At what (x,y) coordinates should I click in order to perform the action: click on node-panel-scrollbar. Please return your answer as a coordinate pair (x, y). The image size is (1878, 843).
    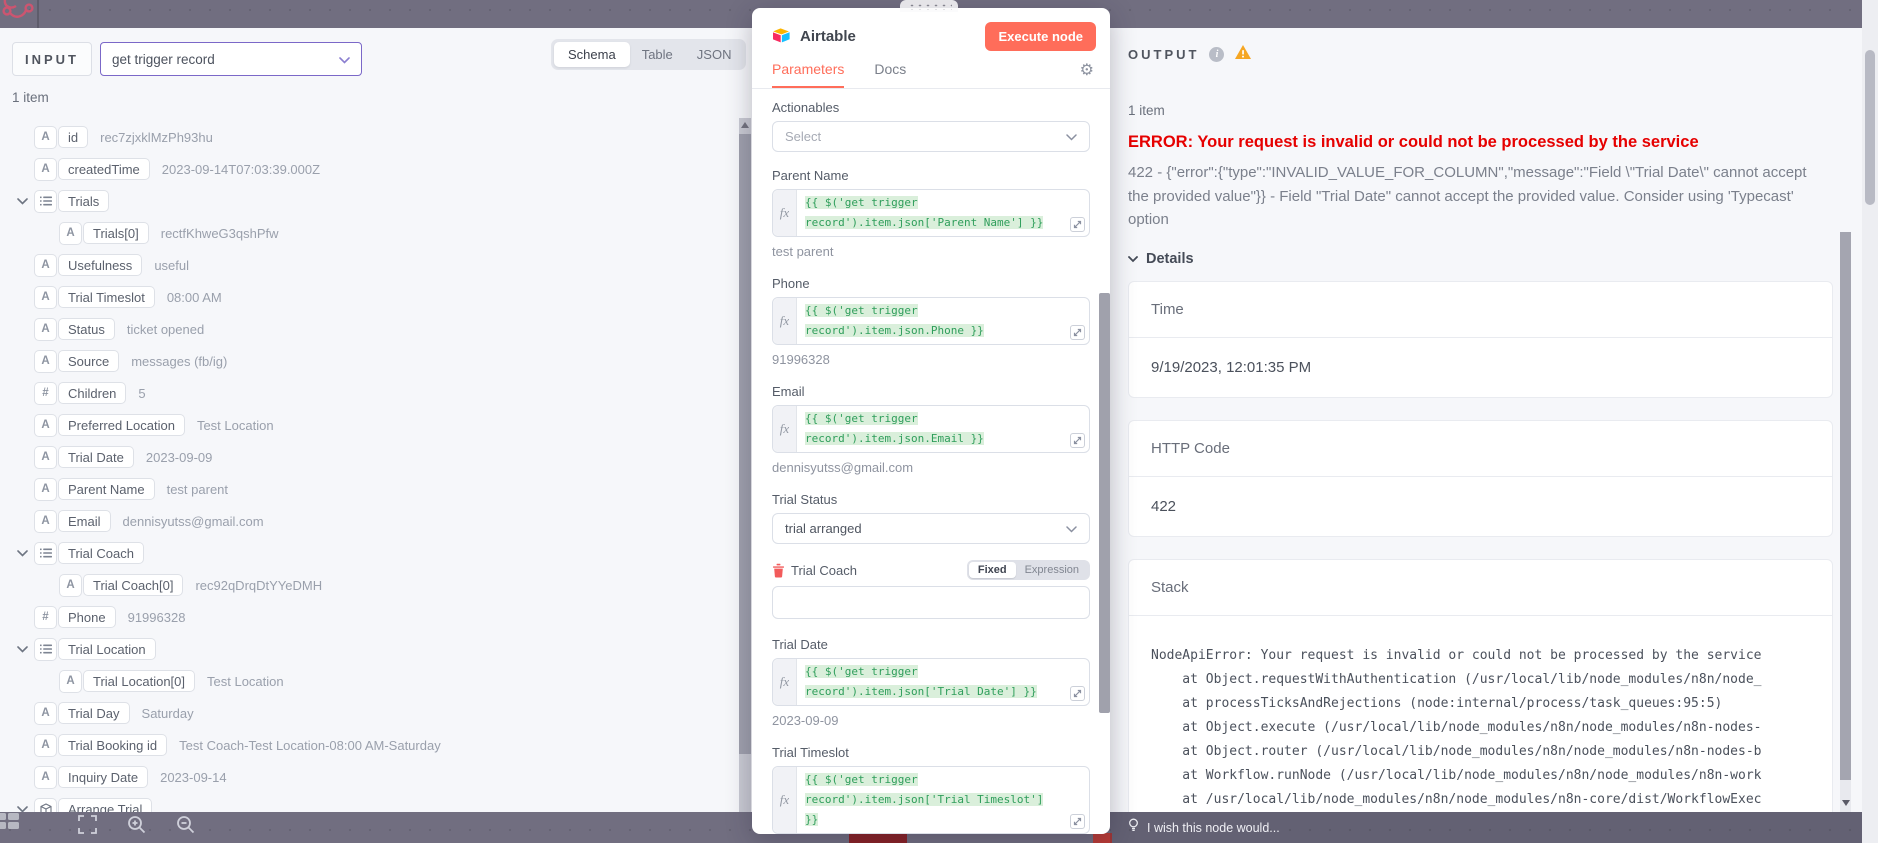
    Looking at the image, I should click on (1104, 503).